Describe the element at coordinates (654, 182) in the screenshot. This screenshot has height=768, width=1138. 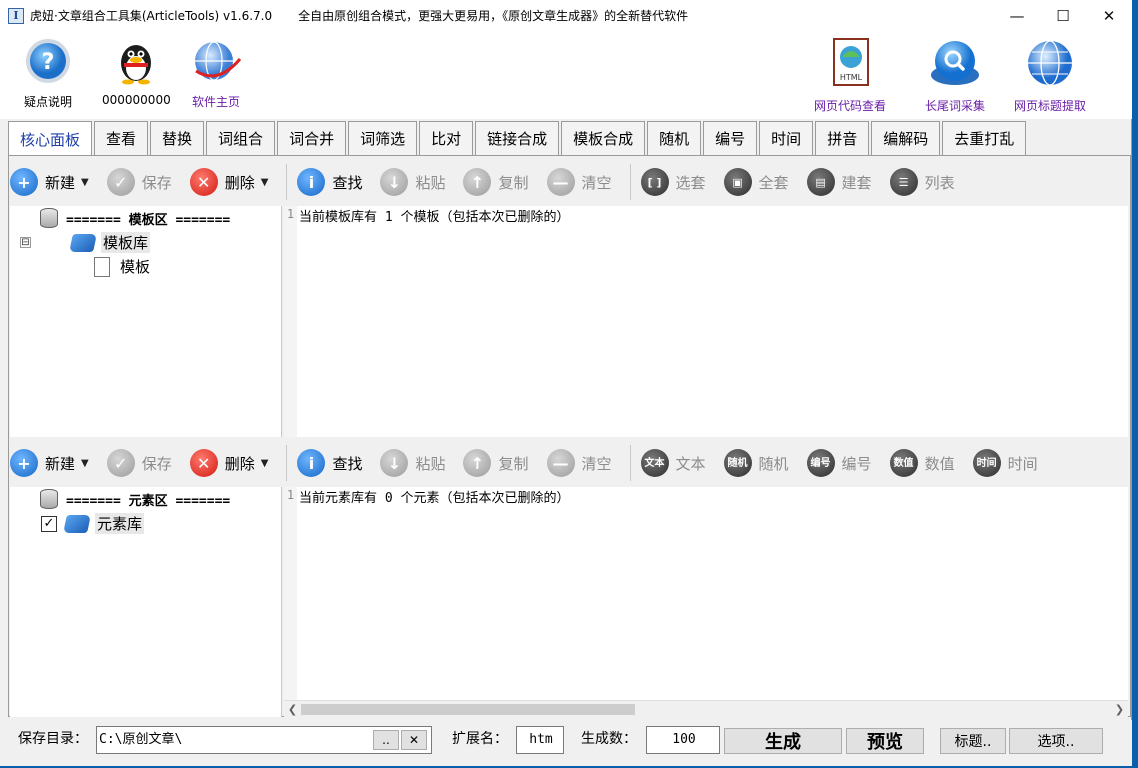
I see `bracket-select-icon: [ ]` at that location.